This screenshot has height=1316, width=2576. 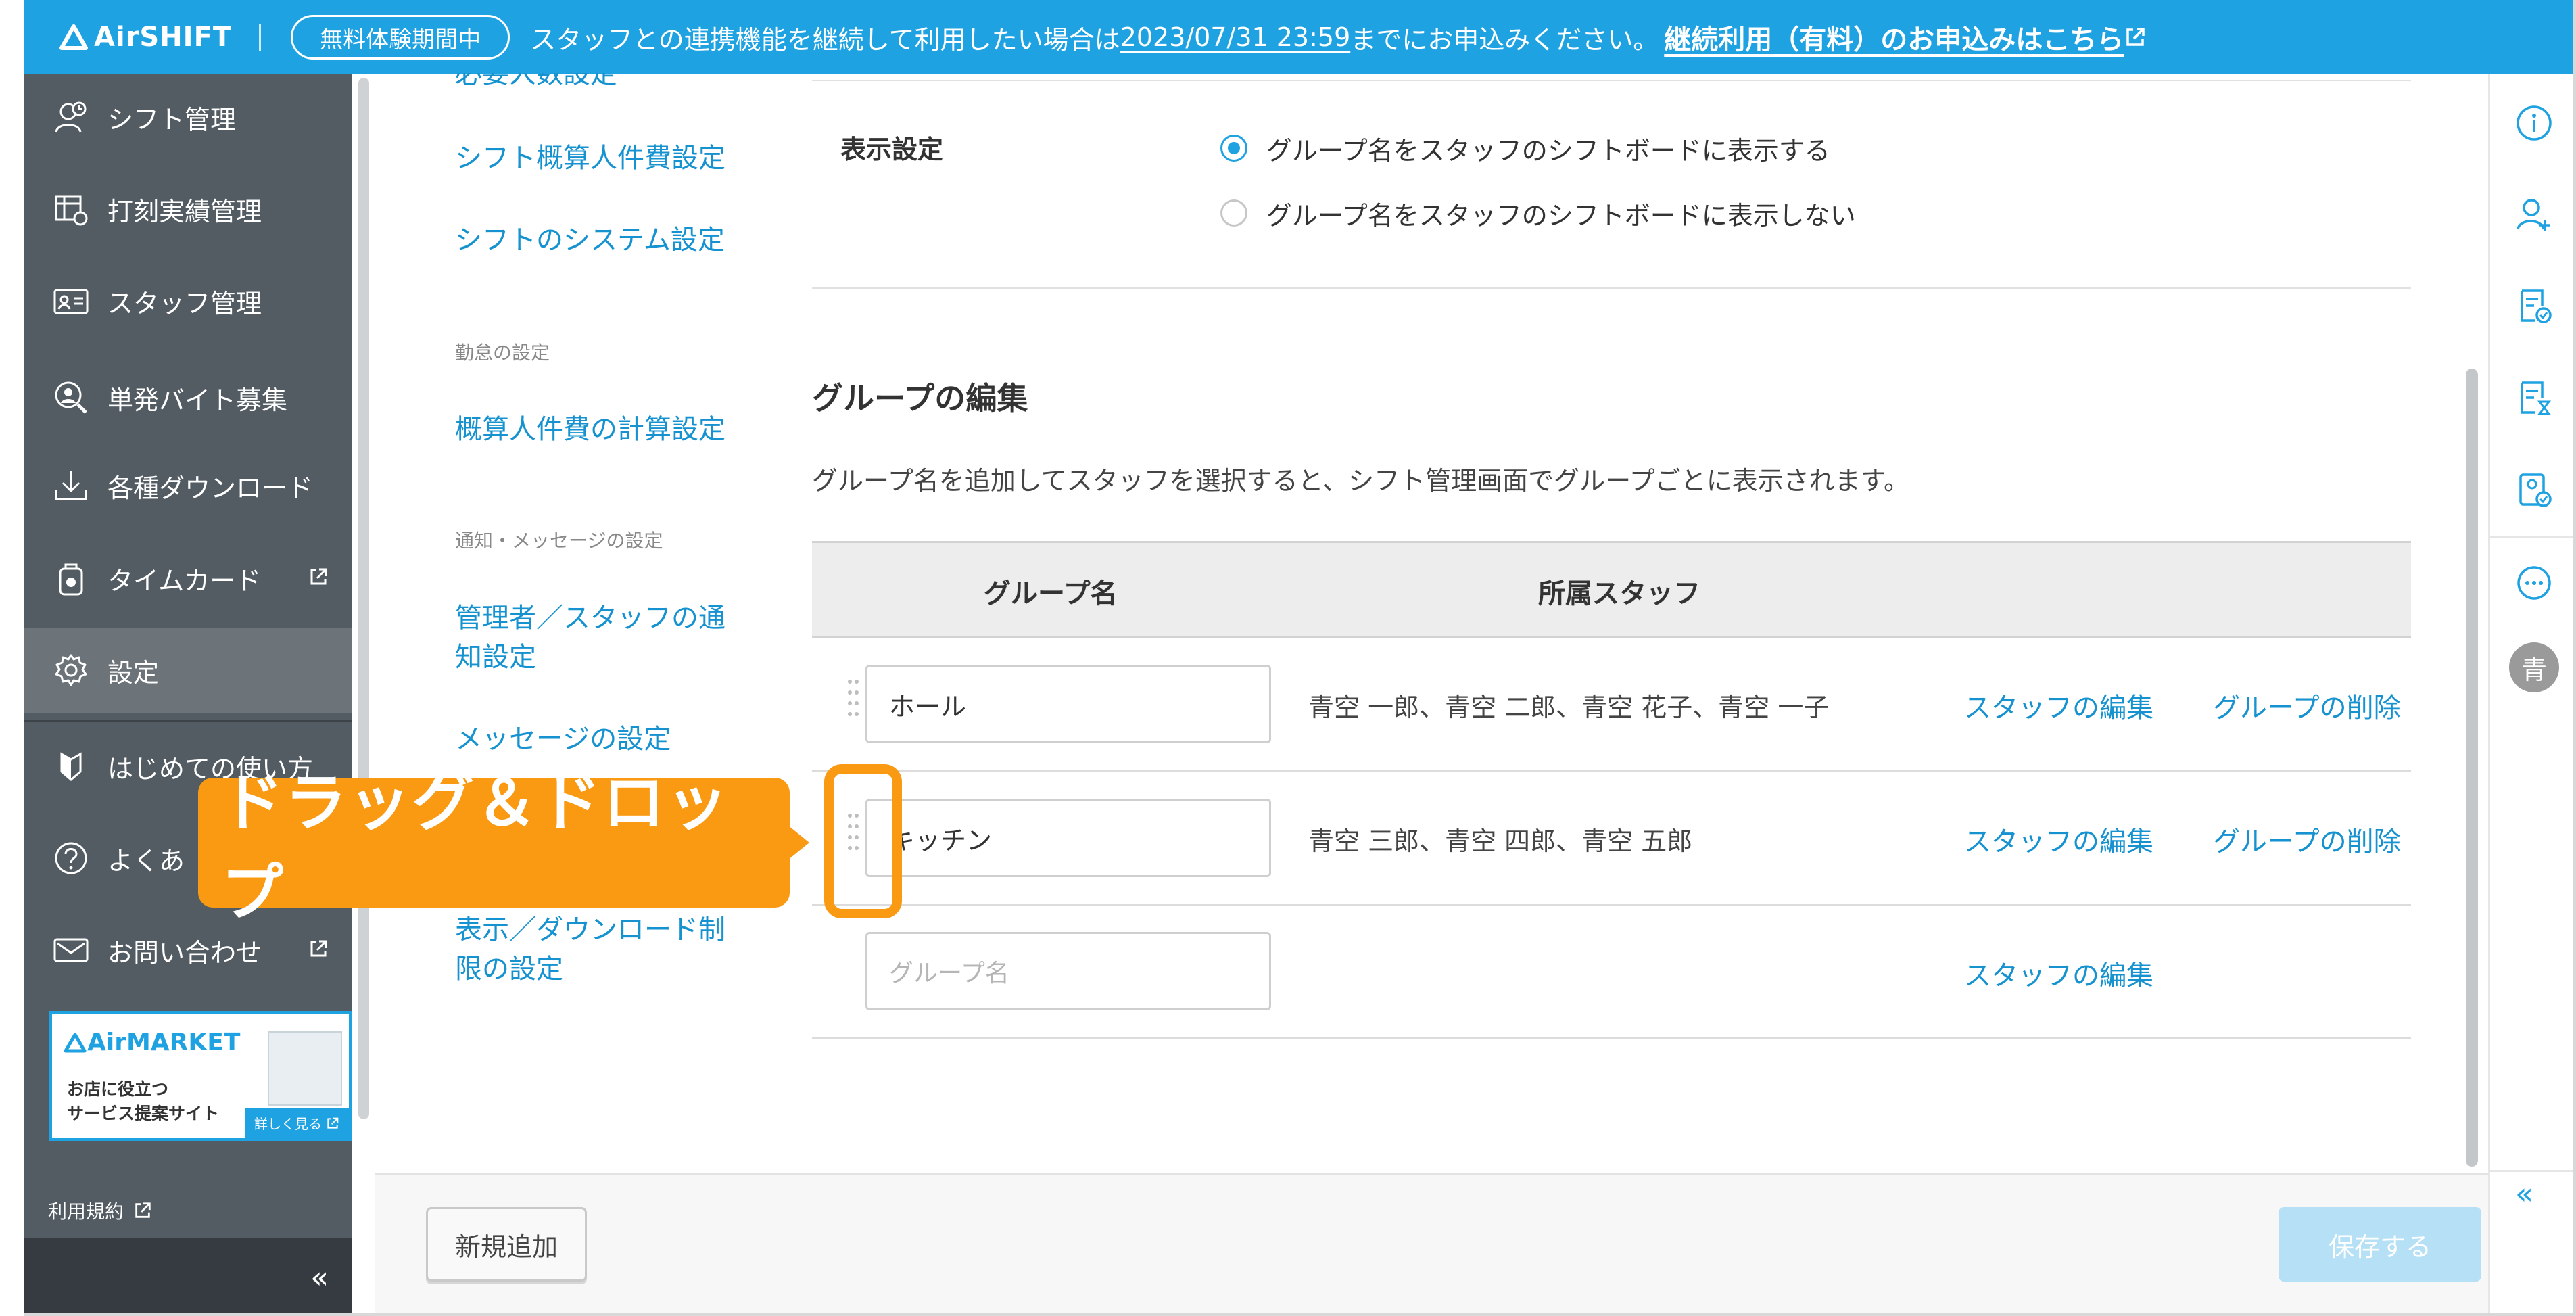 What do you see at coordinates (260, 38) in the screenshot?
I see `logo-divider` at bounding box center [260, 38].